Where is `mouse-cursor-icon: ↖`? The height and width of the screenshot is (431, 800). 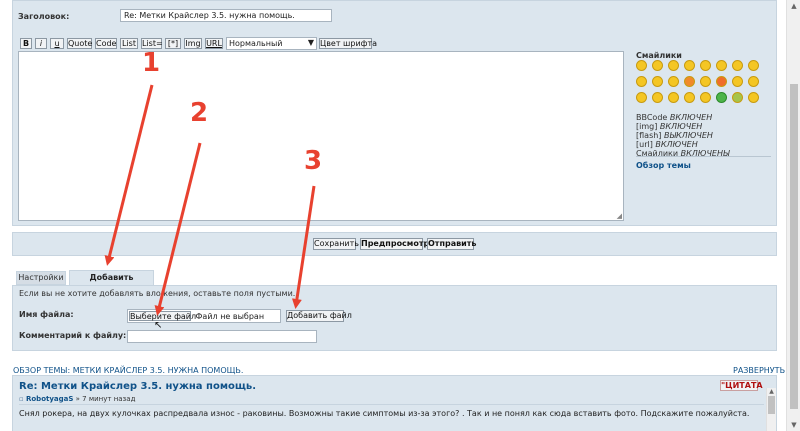 mouse-cursor-icon: ↖ is located at coordinates (158, 325).